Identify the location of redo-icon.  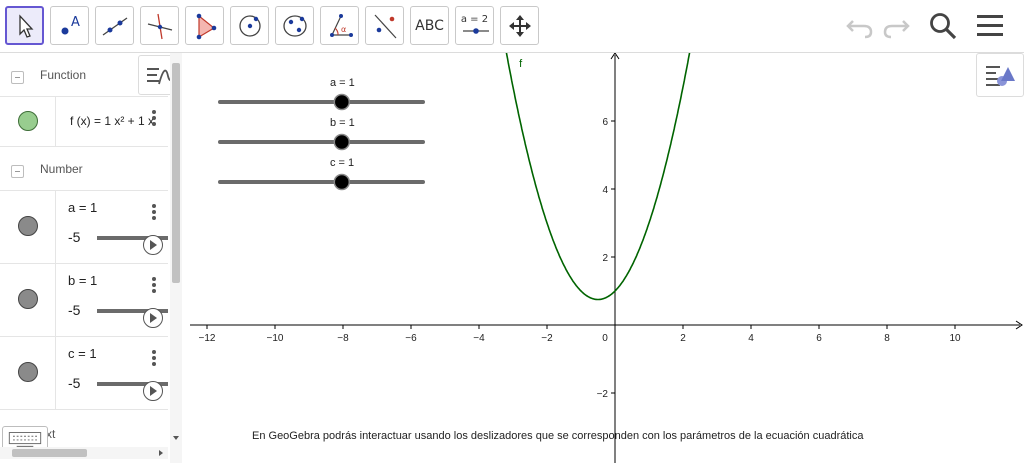
(896, 29).